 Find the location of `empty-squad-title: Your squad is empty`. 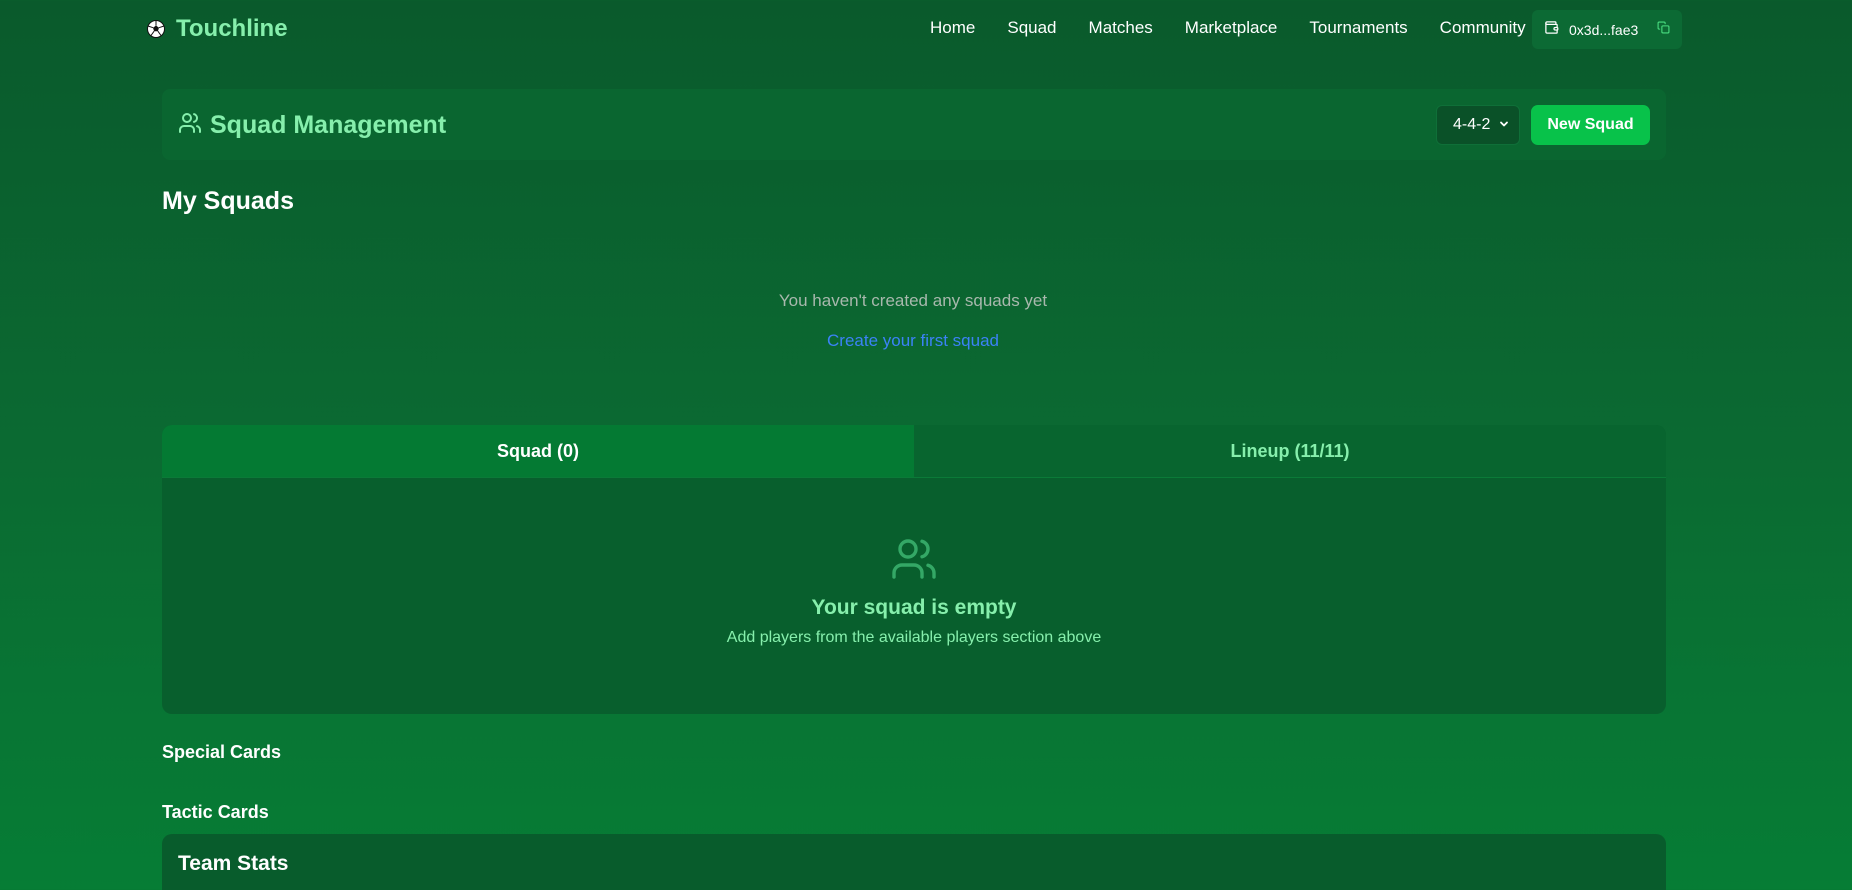

empty-squad-title: Your squad is empty is located at coordinates (914, 607).